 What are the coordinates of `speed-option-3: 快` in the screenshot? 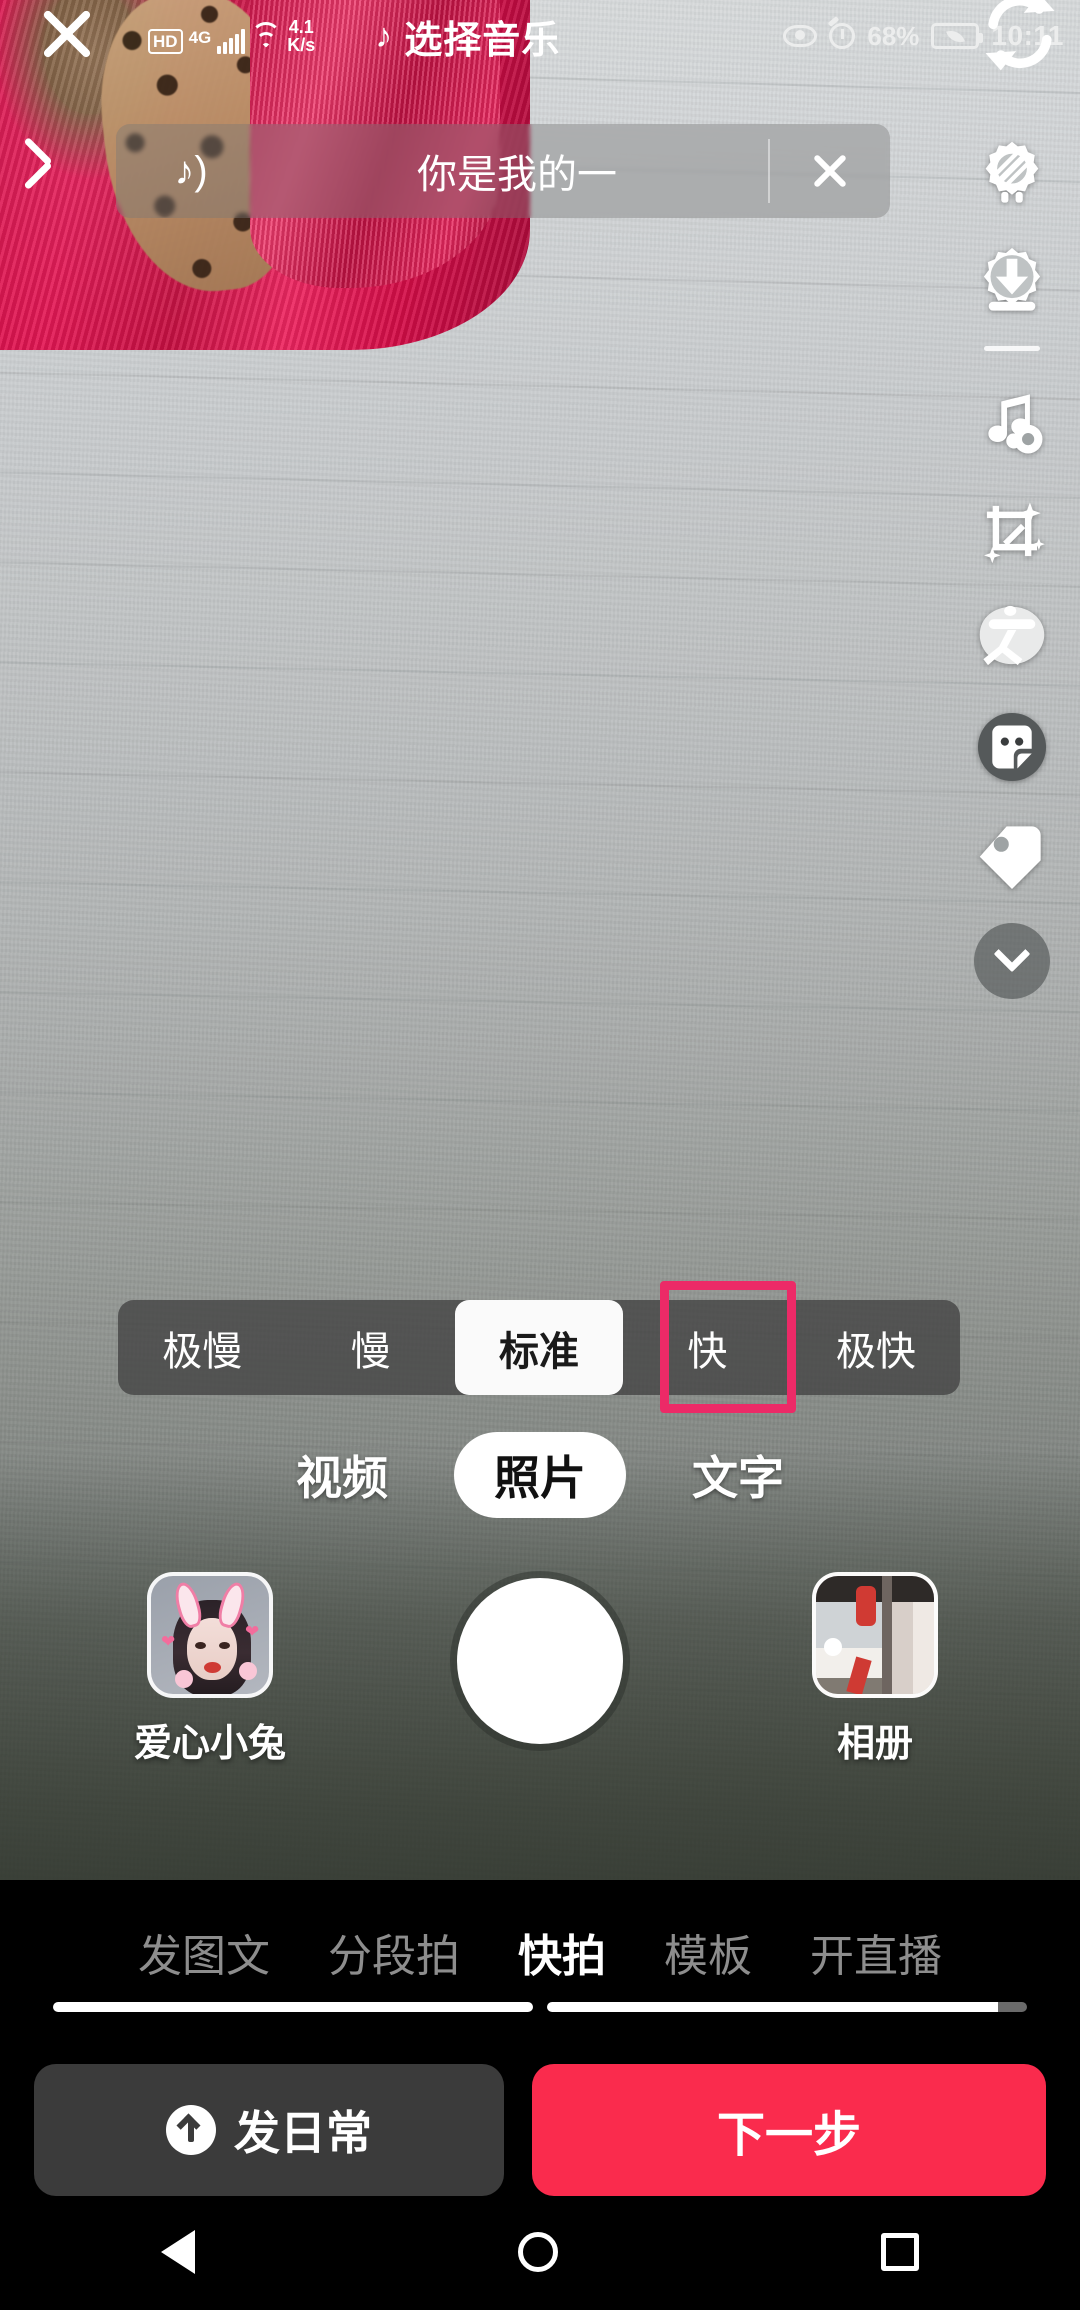 It's located at (707, 1347).